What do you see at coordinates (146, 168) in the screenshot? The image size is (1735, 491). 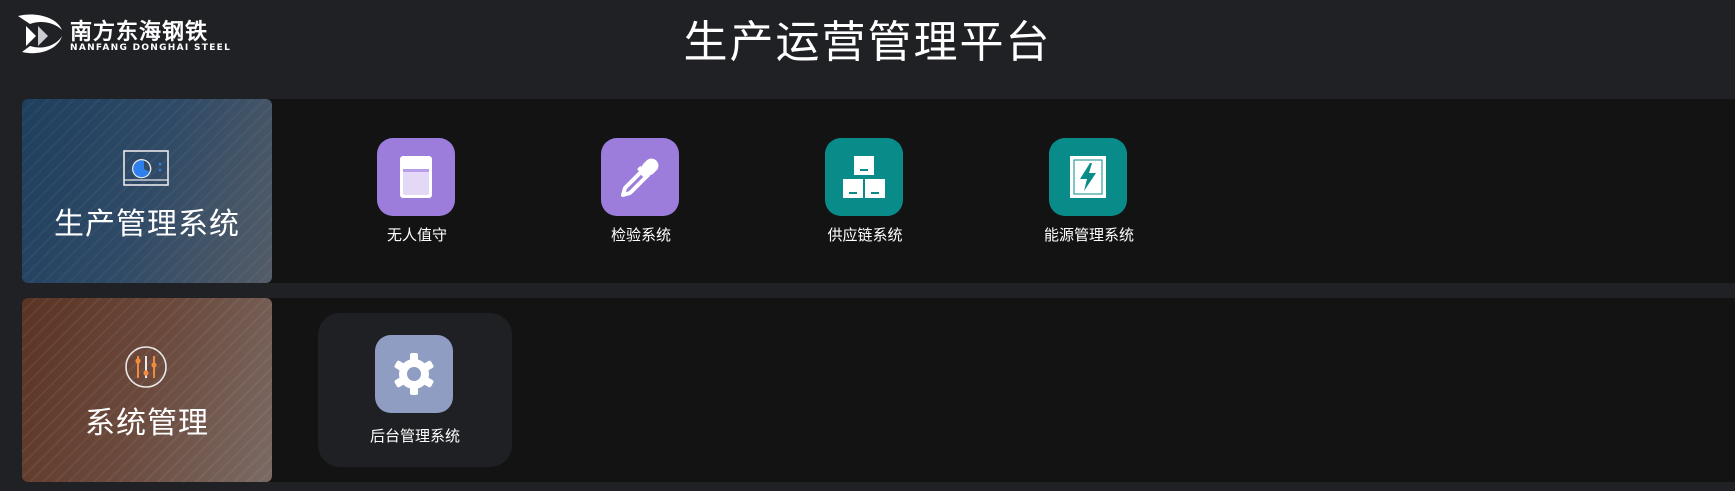 I see `chart-screen-icon` at bounding box center [146, 168].